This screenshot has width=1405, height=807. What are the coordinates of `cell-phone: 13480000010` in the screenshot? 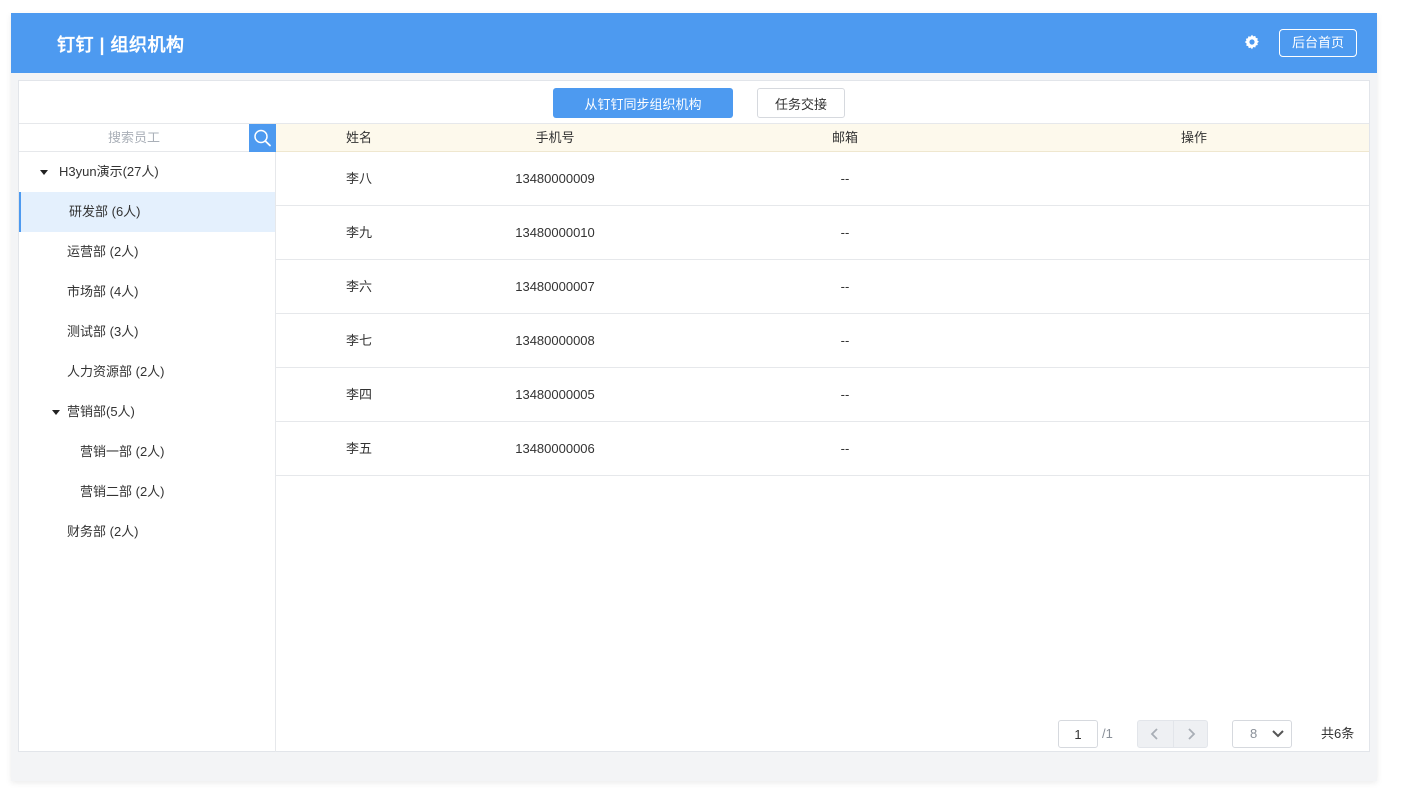 It's located at (555, 232).